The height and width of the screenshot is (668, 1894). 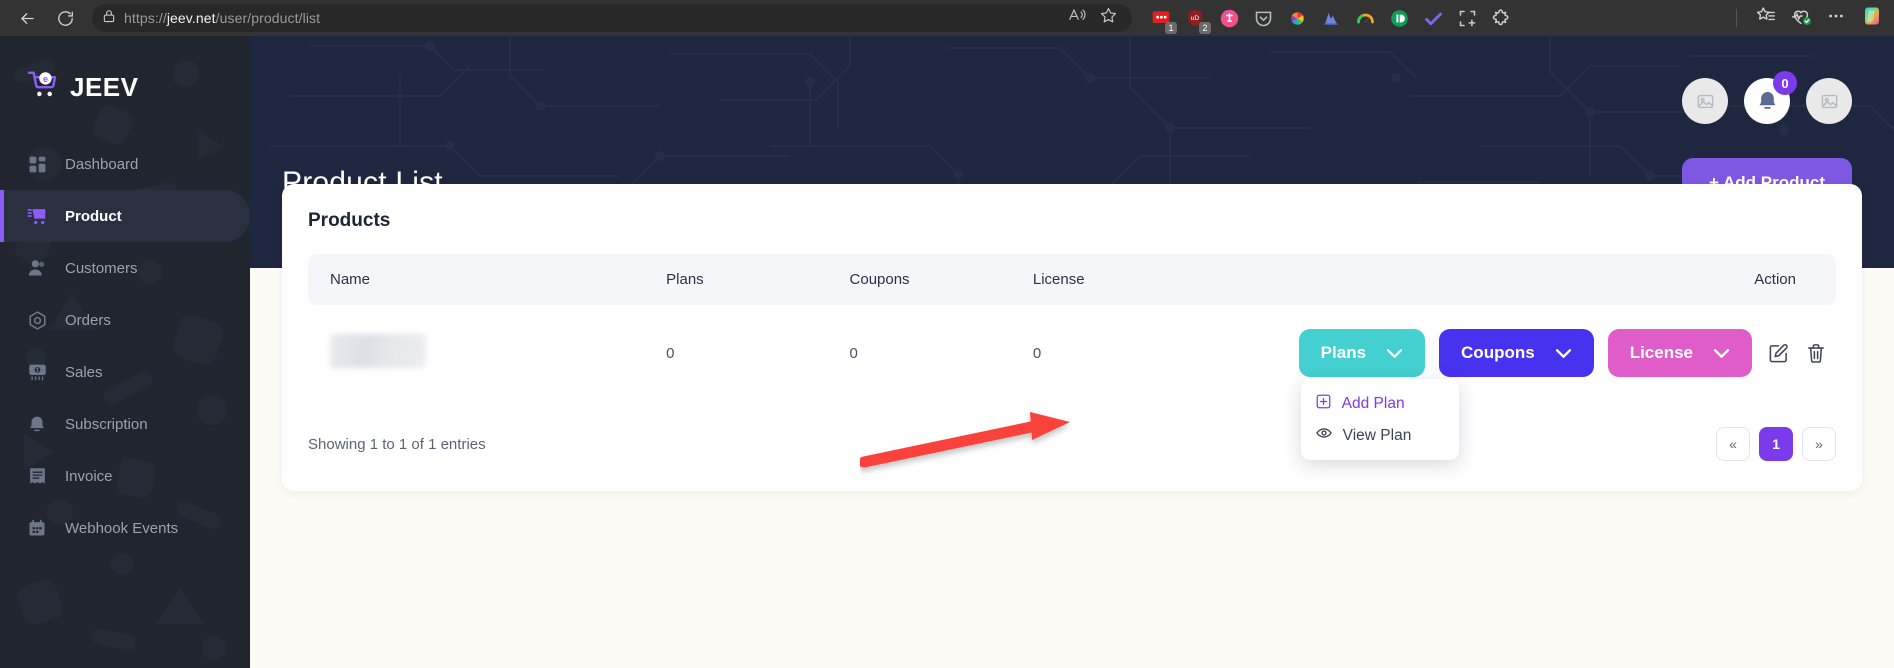 What do you see at coordinates (1829, 101) in the screenshot?
I see `image-placeholder-icon-right` at bounding box center [1829, 101].